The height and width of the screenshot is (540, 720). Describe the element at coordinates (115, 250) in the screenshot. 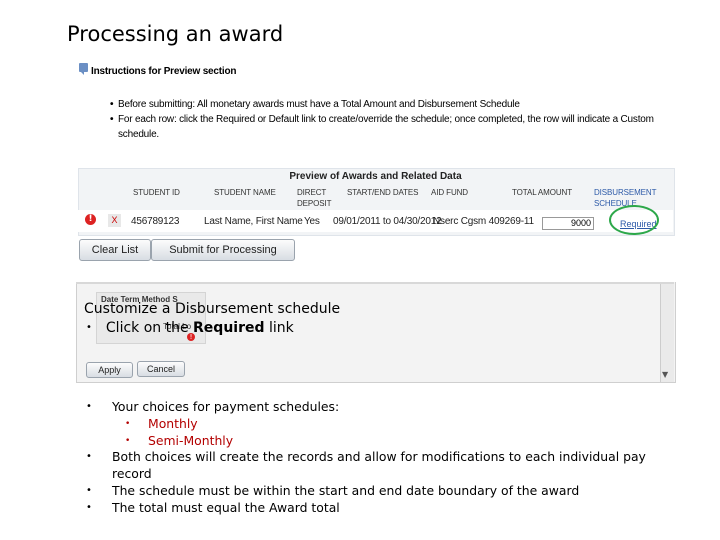

I see `clear-list-button: Clear List` at that location.